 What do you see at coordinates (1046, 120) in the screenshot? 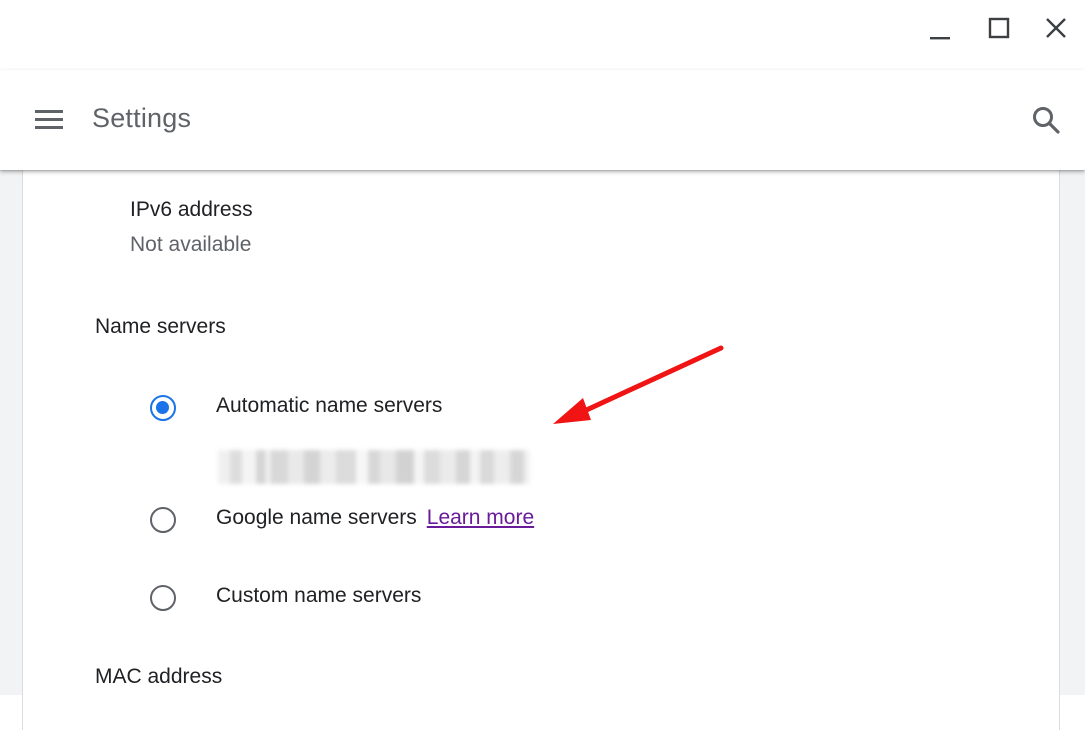
I see `search-icon` at bounding box center [1046, 120].